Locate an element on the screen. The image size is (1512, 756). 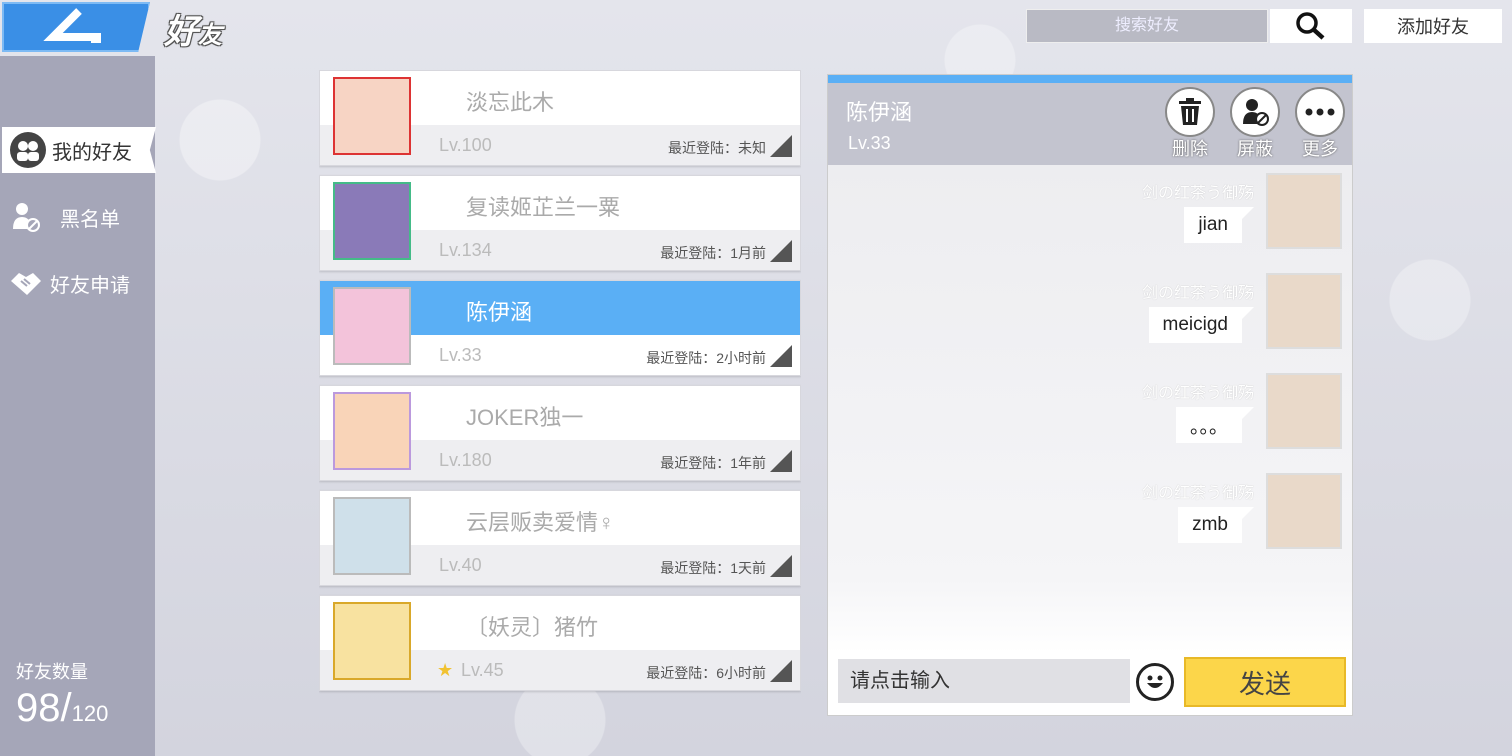
add-friend-button: 添加好友 is located at coordinates (1433, 26).